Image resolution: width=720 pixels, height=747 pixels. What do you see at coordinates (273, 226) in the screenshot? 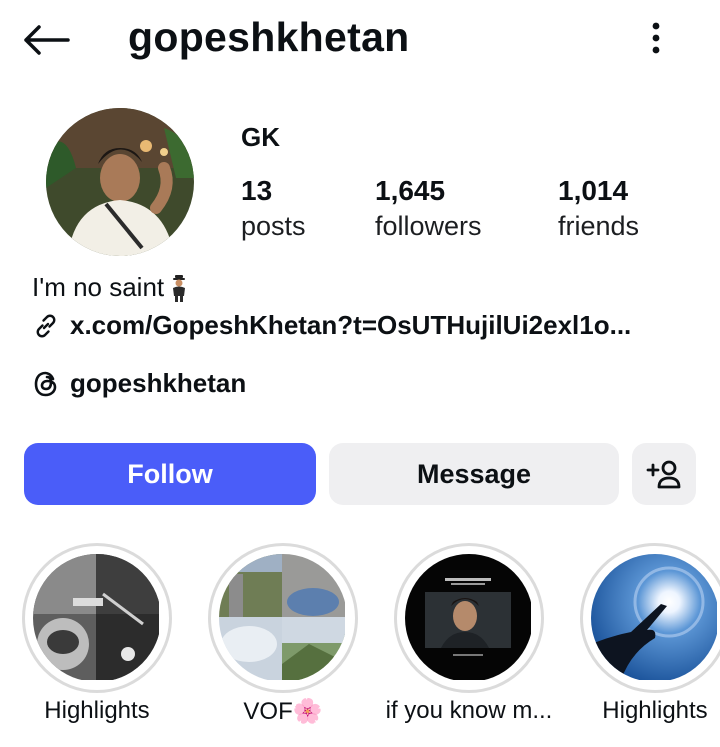
I see `posts-label: posts` at bounding box center [273, 226].